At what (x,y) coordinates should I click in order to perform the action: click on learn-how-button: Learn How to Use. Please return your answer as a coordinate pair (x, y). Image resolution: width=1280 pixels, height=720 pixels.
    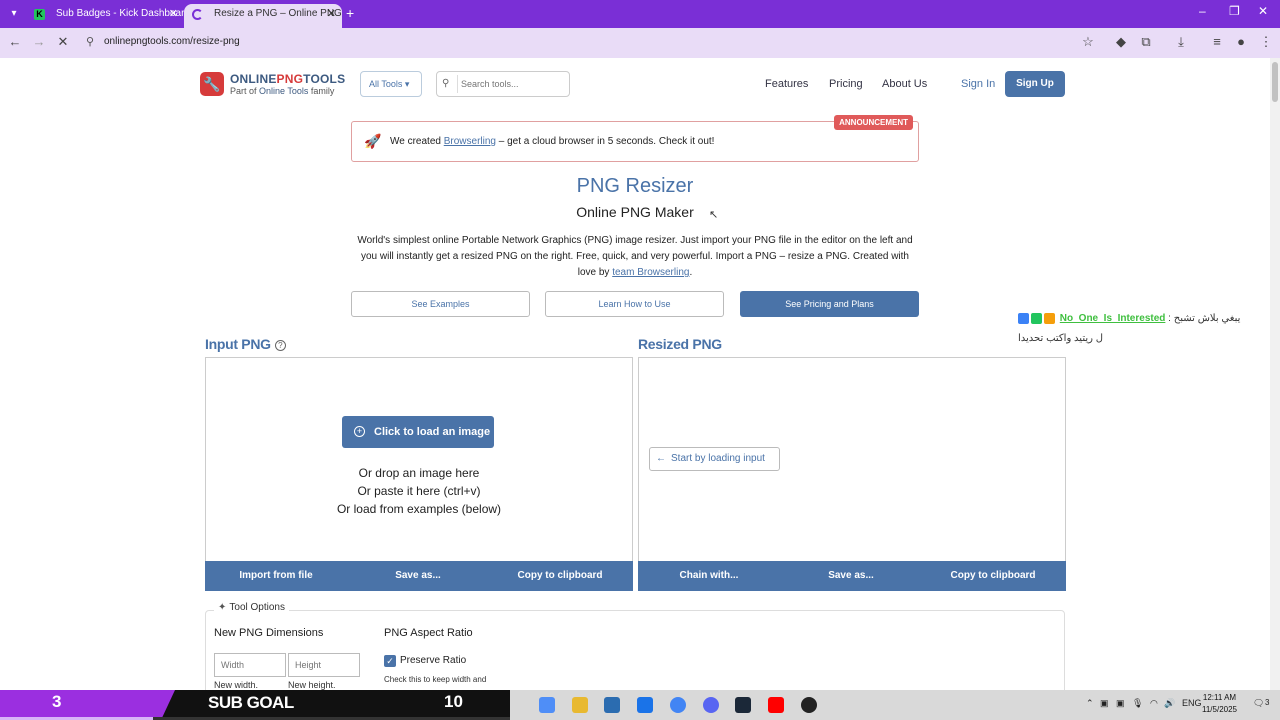
    Looking at the image, I should click on (634, 304).